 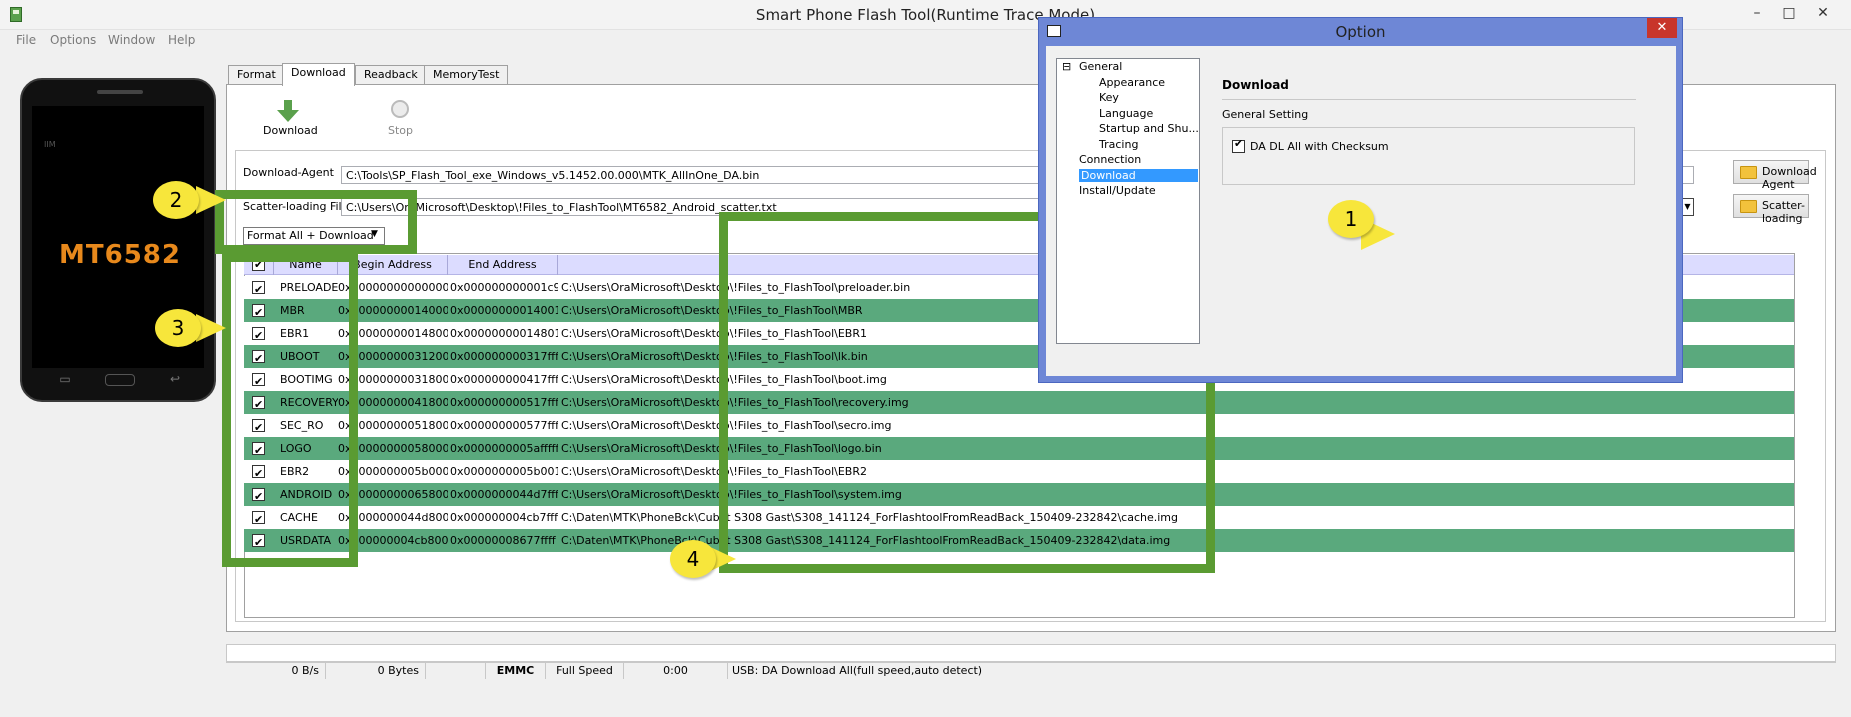 I want to click on menu-window: Window, so click(x=131, y=40).